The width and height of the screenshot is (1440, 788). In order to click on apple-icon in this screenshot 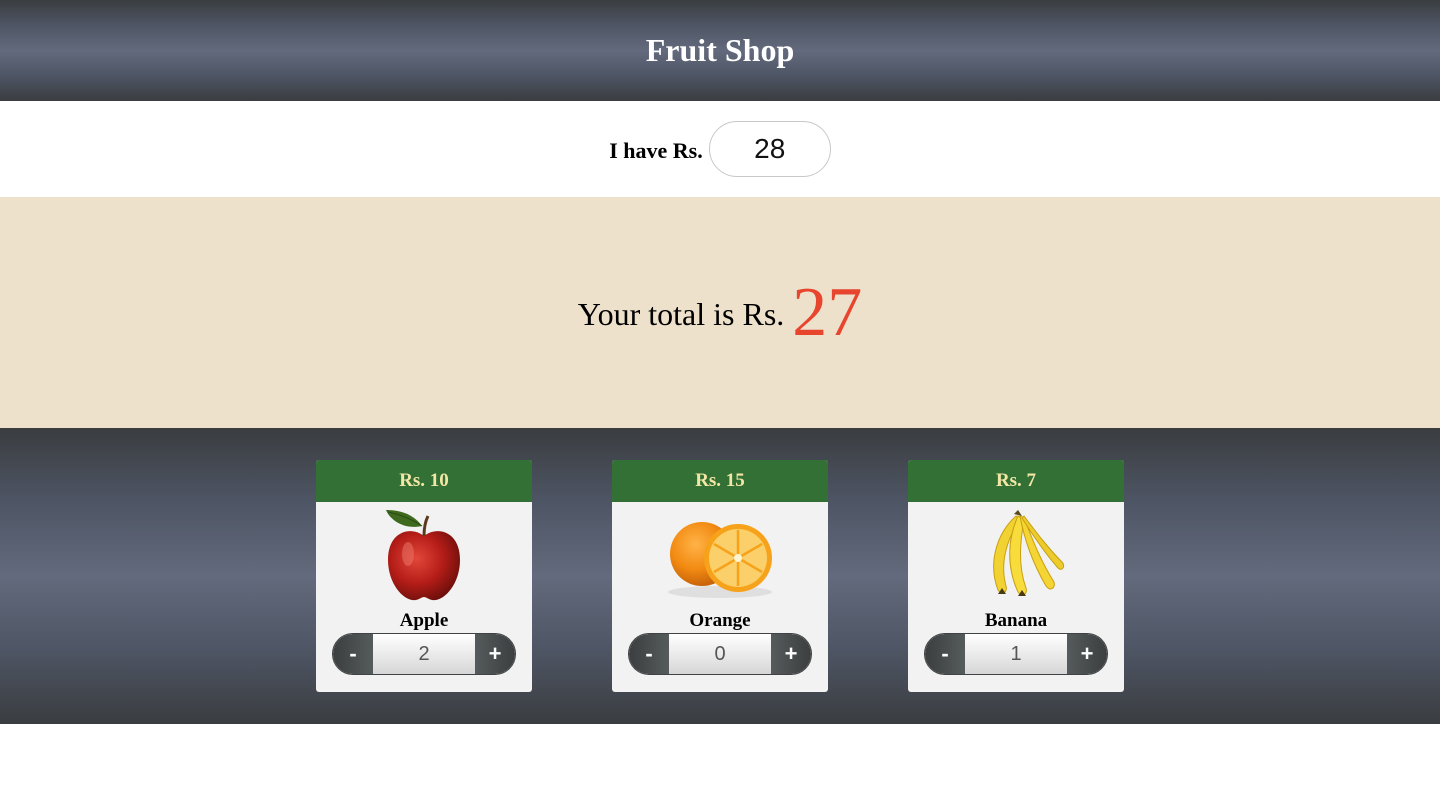, I will do `click(424, 554)`.